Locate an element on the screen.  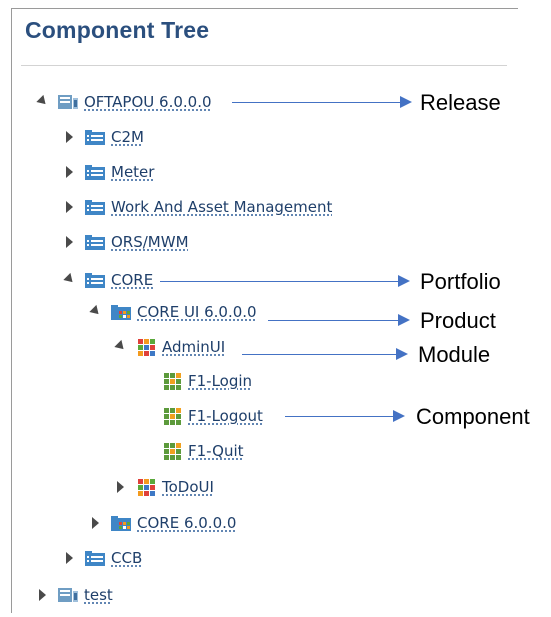
tree-node-ccb: CCB is located at coordinates (102, 558).